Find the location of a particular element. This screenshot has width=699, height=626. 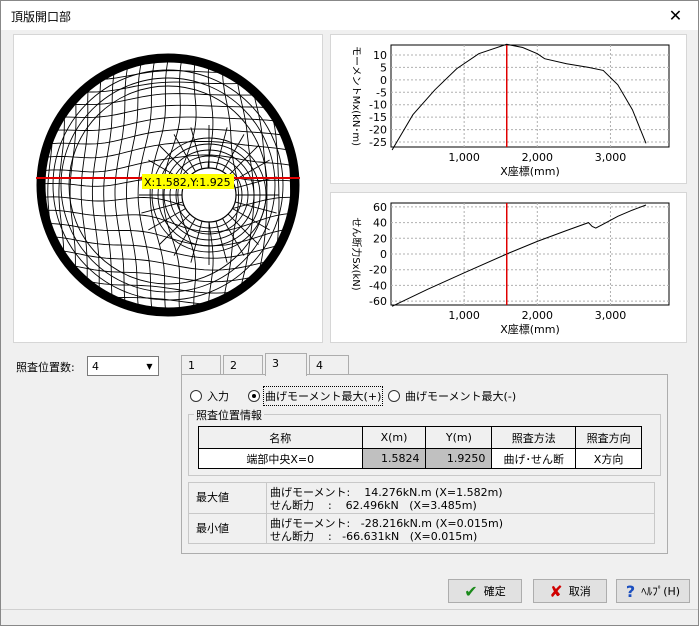

radio-max-positive: 曲げモーメント最大(+) is located at coordinates (316, 396).